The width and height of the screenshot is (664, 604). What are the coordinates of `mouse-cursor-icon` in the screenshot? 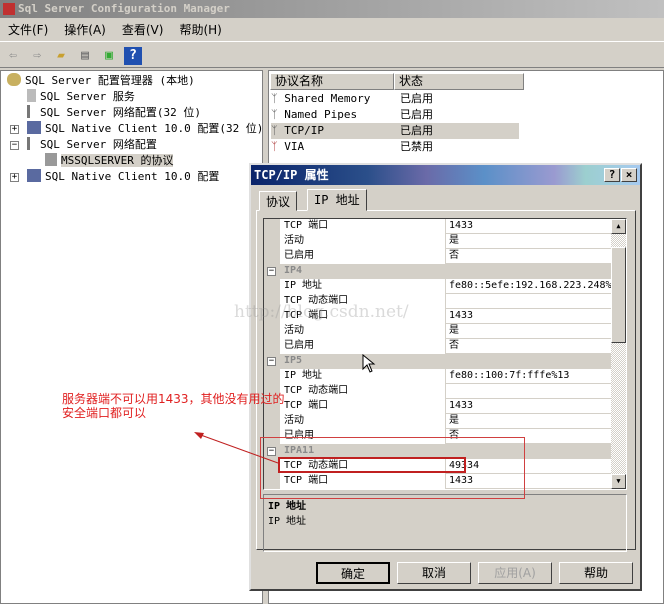 It's located at (369, 363).